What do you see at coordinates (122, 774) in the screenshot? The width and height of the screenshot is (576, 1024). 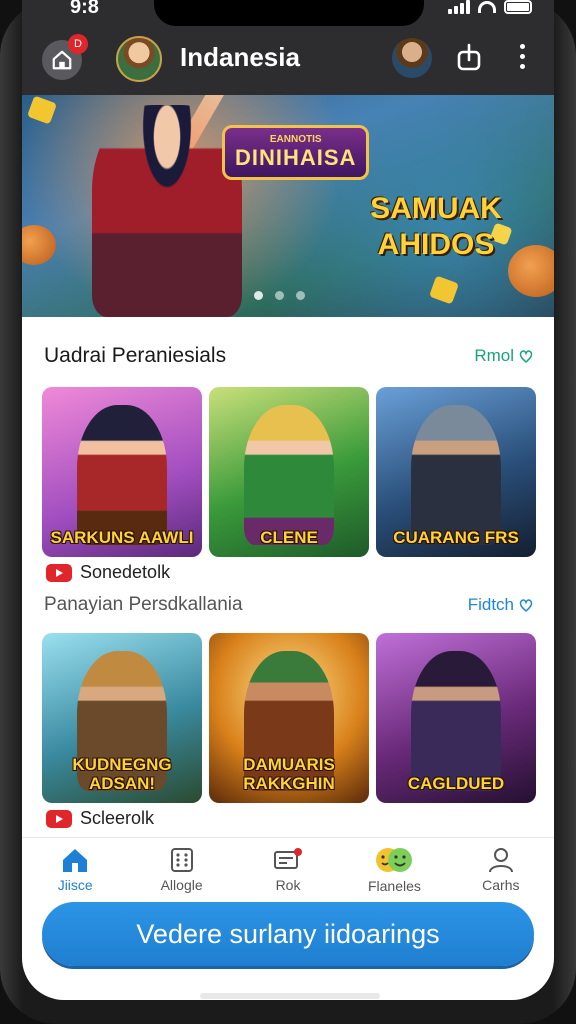 I see `card-label: KUDNEGNG ADSAN!` at bounding box center [122, 774].